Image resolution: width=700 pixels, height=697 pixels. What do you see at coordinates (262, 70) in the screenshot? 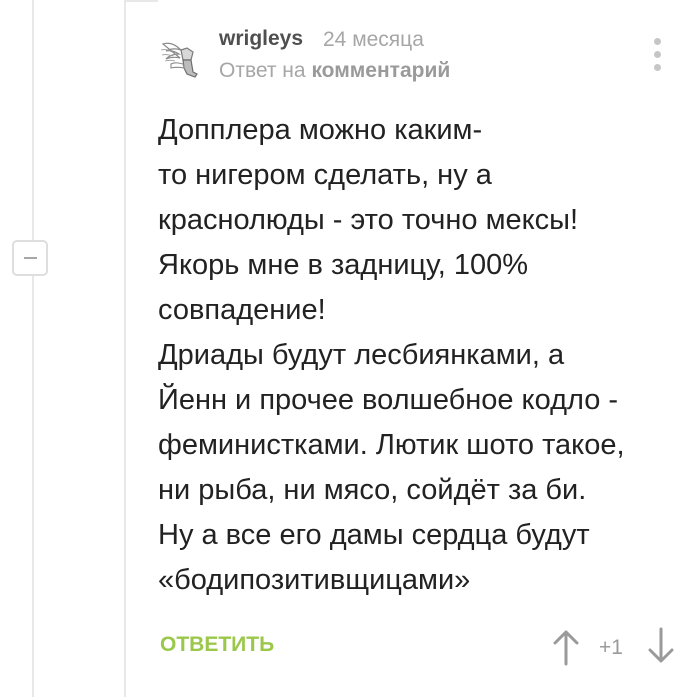
I see `reply-to-prefix: Ответ на` at bounding box center [262, 70].